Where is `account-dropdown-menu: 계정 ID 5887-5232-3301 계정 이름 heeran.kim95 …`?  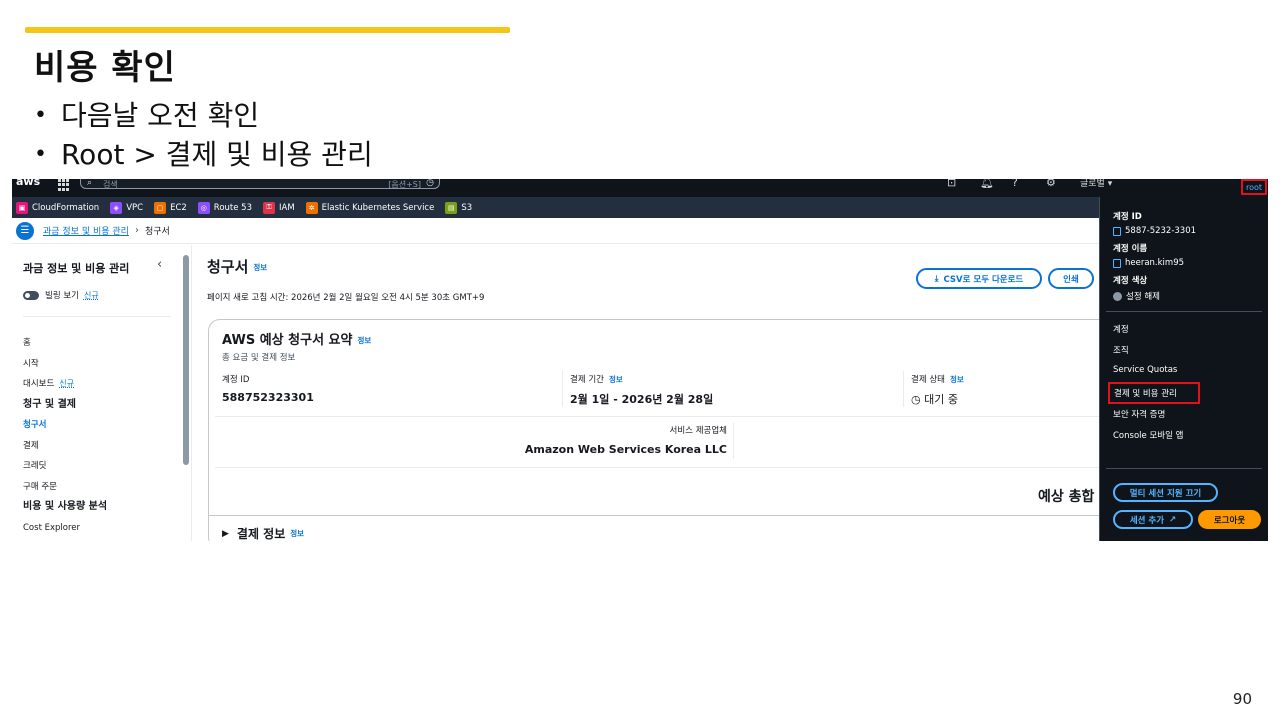
account-dropdown-menu: 계정 ID 5887-5232-3301 계정 이름 heeran.kim95 … is located at coordinates (1183, 369).